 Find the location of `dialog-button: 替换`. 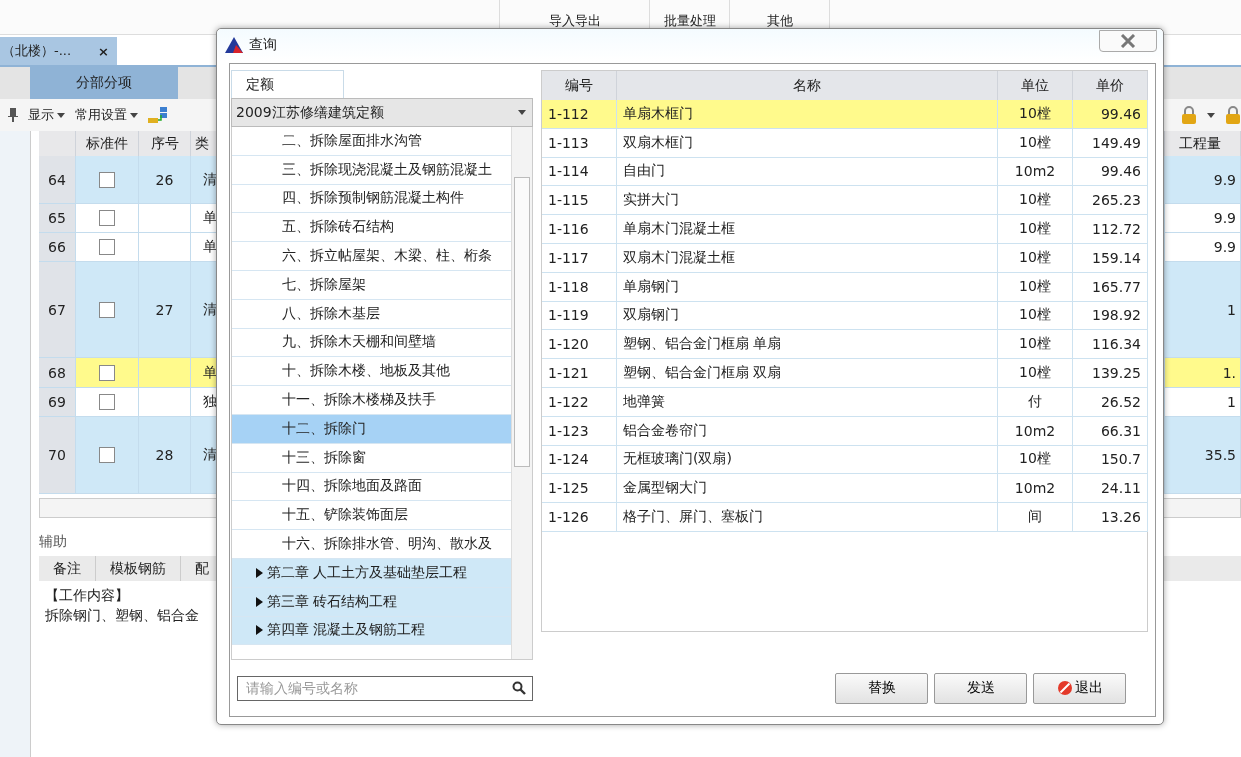

dialog-button: 替换 is located at coordinates (881, 688).